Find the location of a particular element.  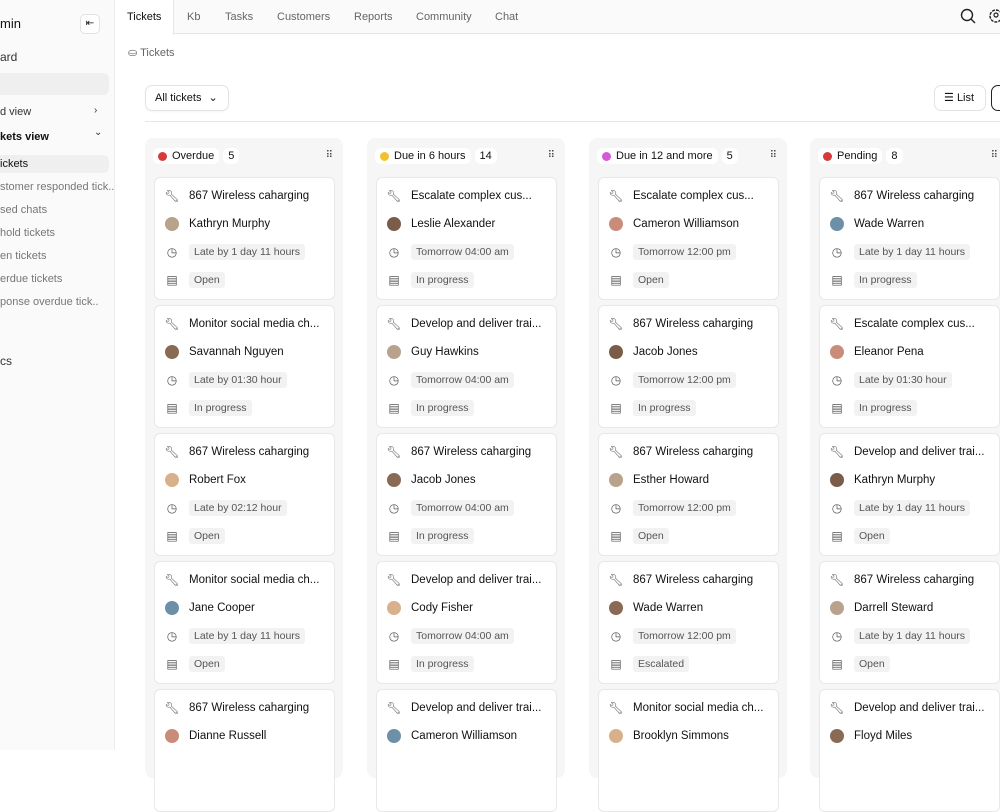

assignee-name: Wade Warren is located at coordinates (668, 608).